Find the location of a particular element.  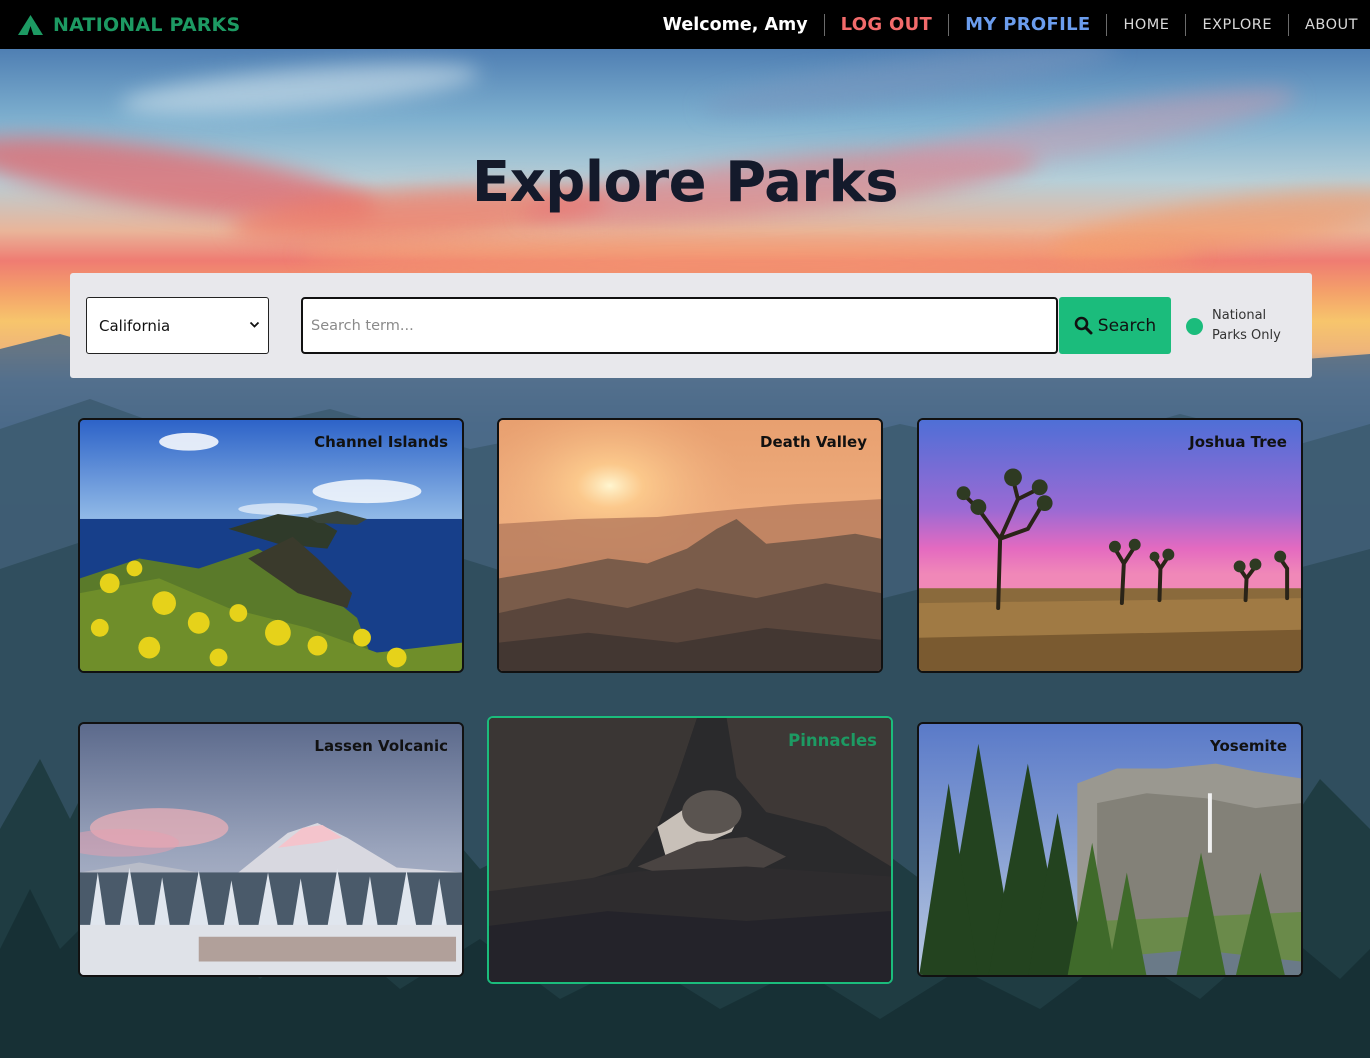

state-select: California is located at coordinates (177, 325).